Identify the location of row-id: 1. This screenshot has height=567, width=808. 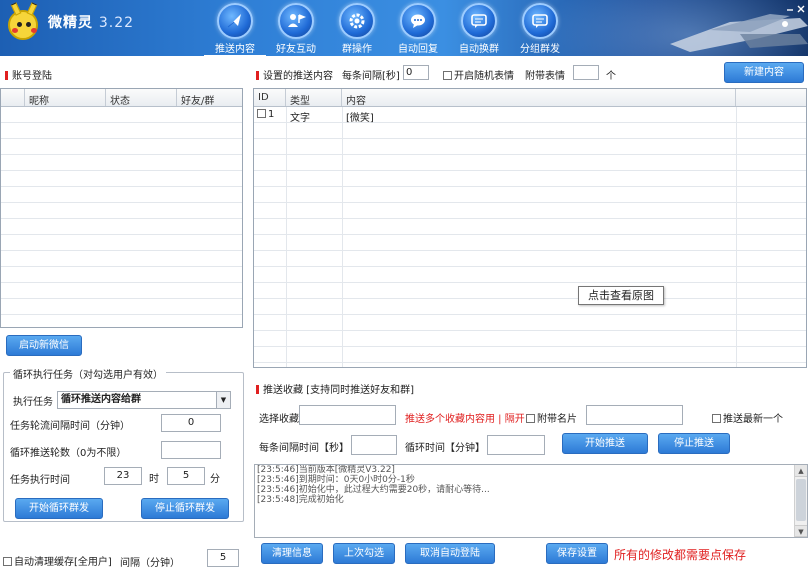
(271, 114).